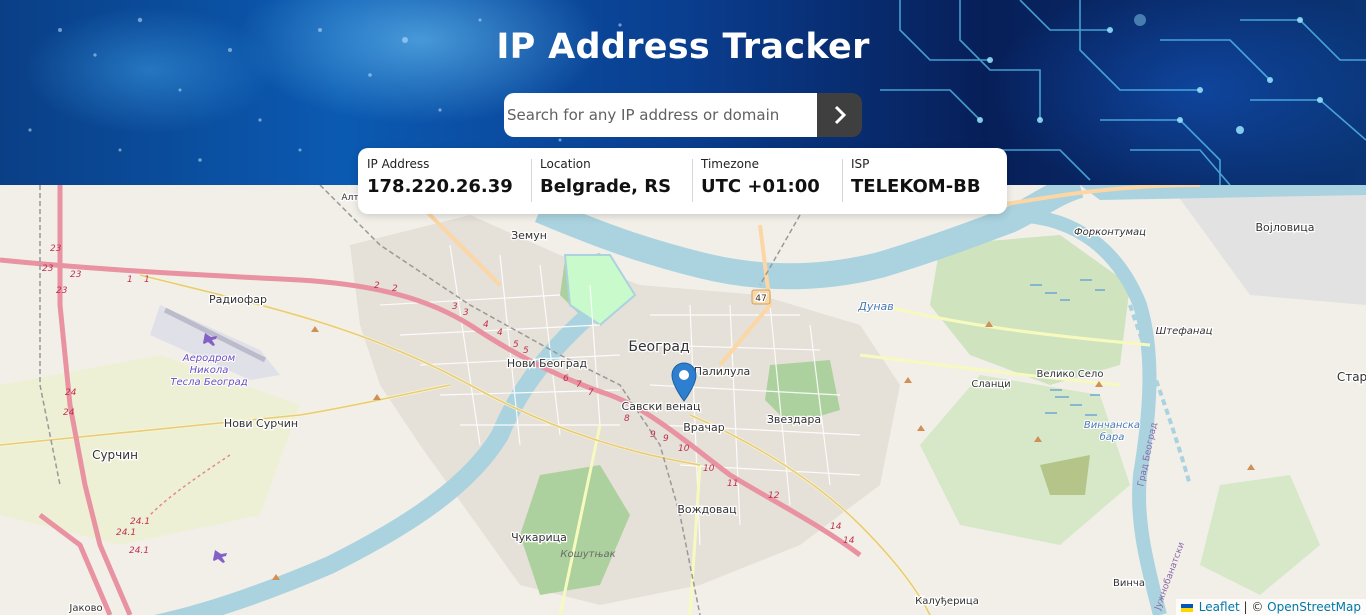 The image size is (1366, 615). I want to click on map-label-jakovo: Јаково, so click(85, 608).